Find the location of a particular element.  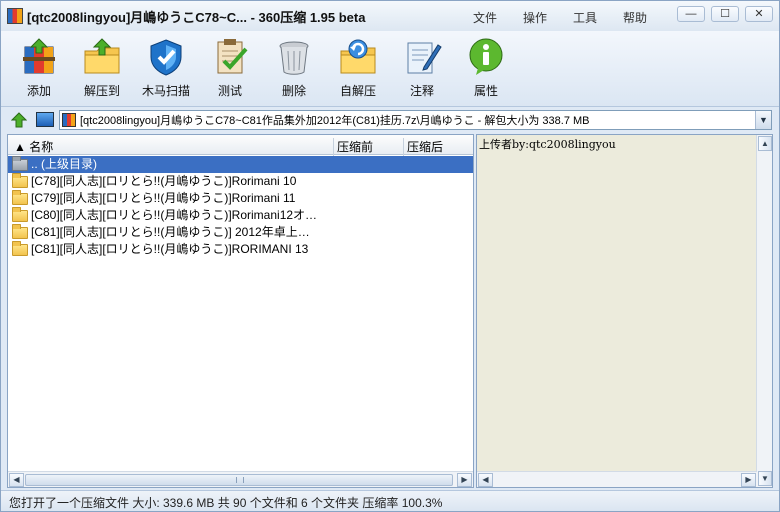

info-icon is located at coordinates (486, 57).